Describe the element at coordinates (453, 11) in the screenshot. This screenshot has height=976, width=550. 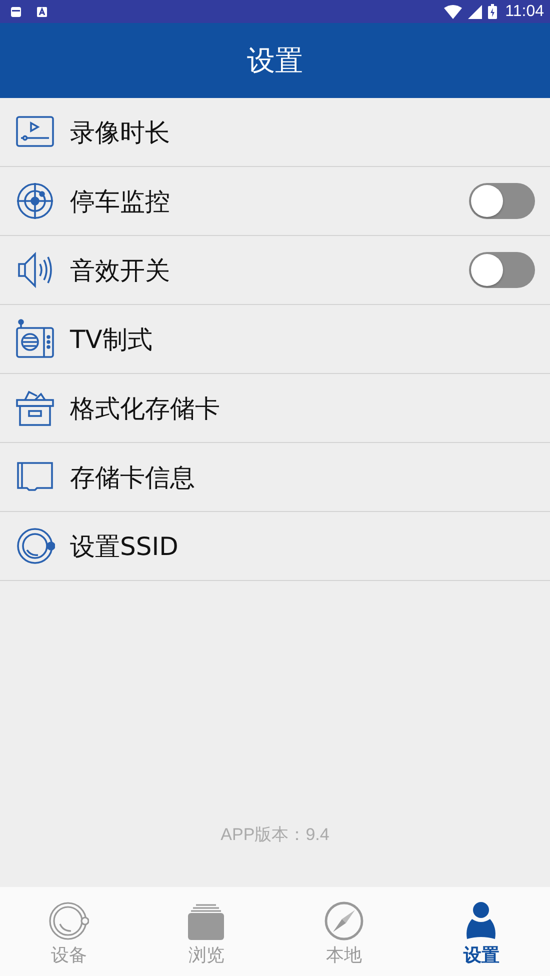
I see `wifi-icon` at that location.